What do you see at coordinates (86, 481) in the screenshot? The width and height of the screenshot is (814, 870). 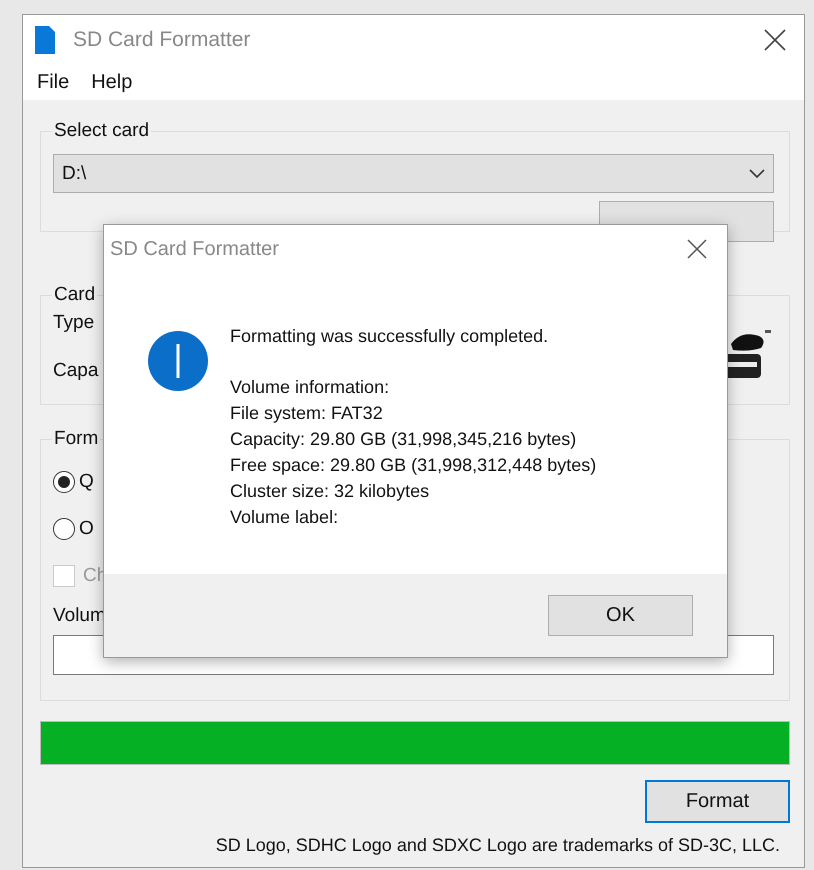 I see `option-label: Q` at bounding box center [86, 481].